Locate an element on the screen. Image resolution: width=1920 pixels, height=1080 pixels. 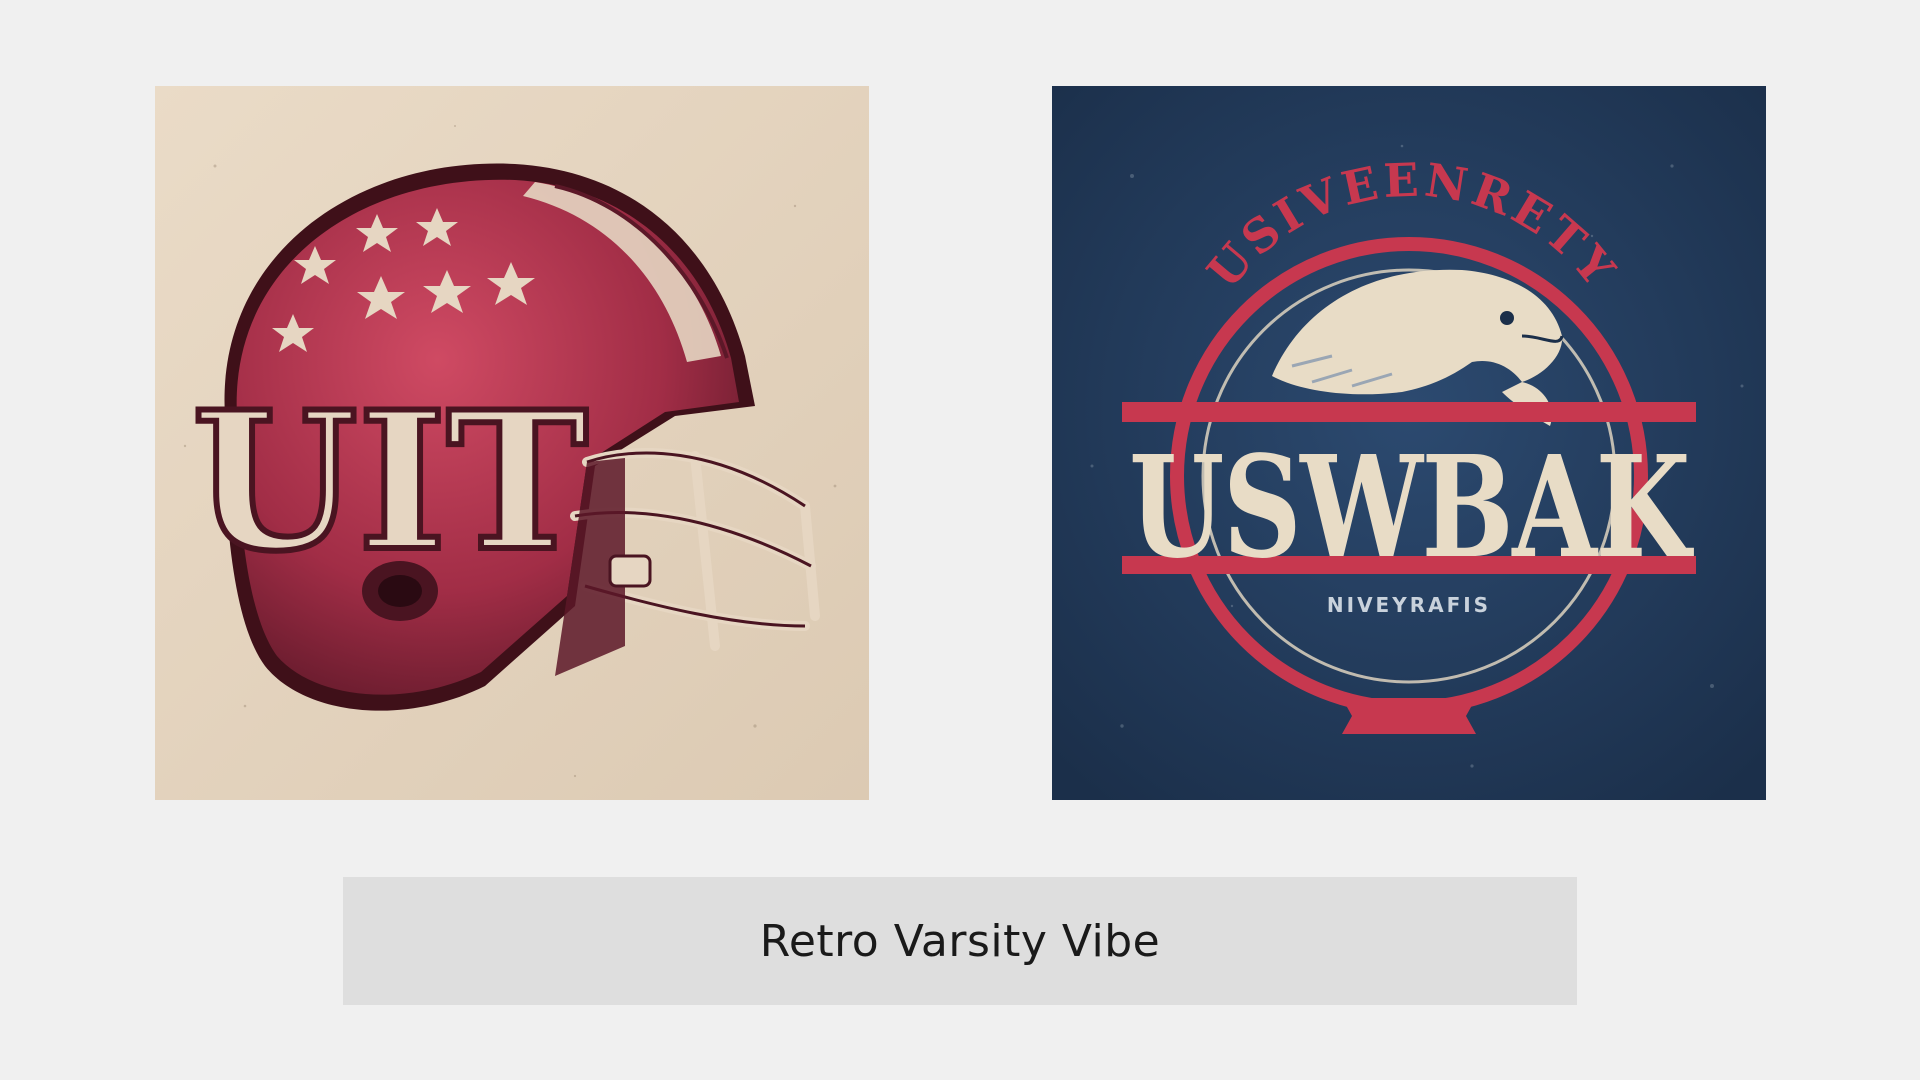
caption-bar: Retro Varsity Vibe is located at coordinates (960, 941).